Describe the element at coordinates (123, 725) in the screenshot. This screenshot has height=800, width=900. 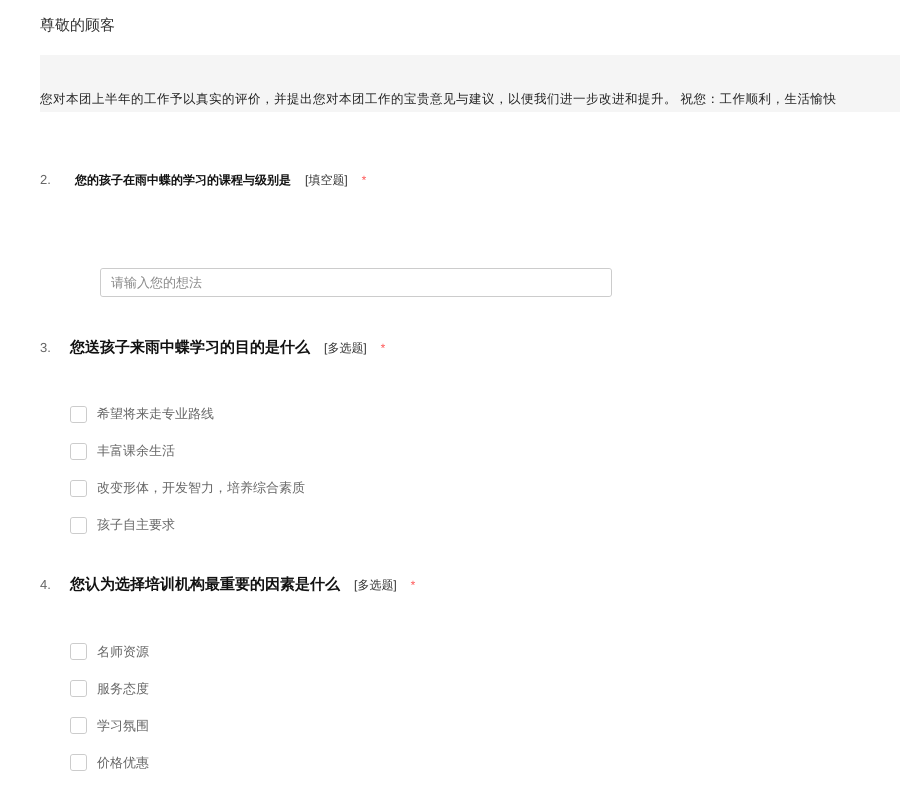
I see `option-label: 学习氛围` at that location.